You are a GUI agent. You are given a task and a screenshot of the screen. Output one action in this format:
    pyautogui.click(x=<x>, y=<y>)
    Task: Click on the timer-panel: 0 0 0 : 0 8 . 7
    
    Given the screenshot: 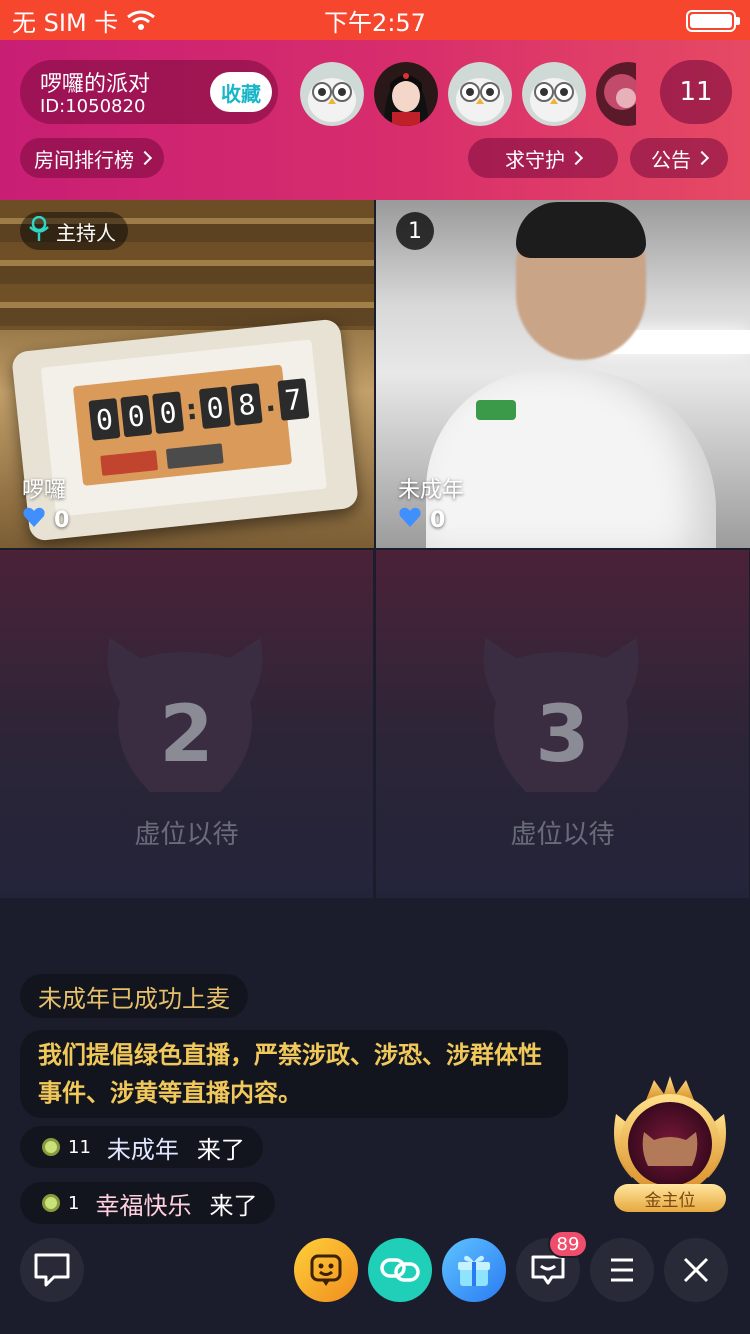 What is the action you would take?
    pyautogui.click(x=191, y=425)
    